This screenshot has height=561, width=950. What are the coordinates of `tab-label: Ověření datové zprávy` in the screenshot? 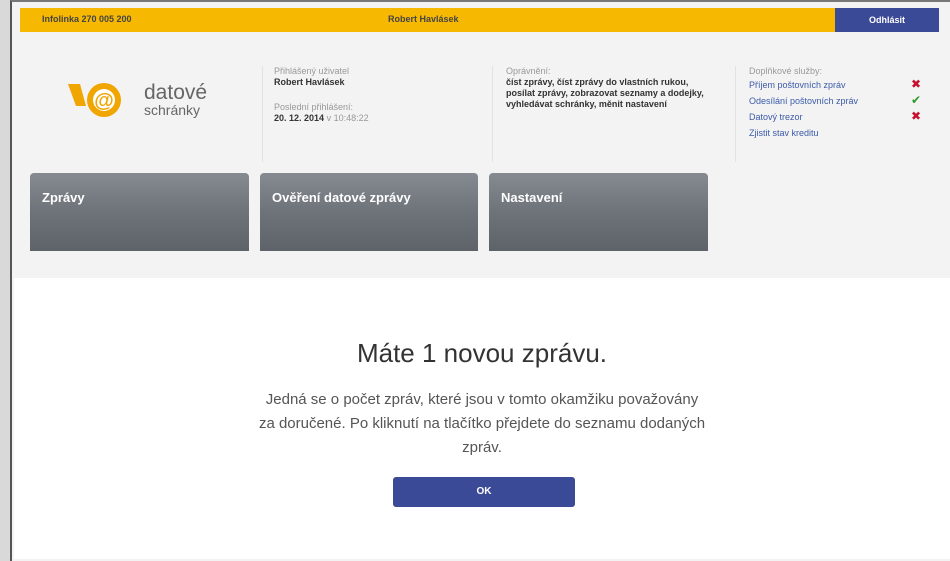 It's located at (341, 197).